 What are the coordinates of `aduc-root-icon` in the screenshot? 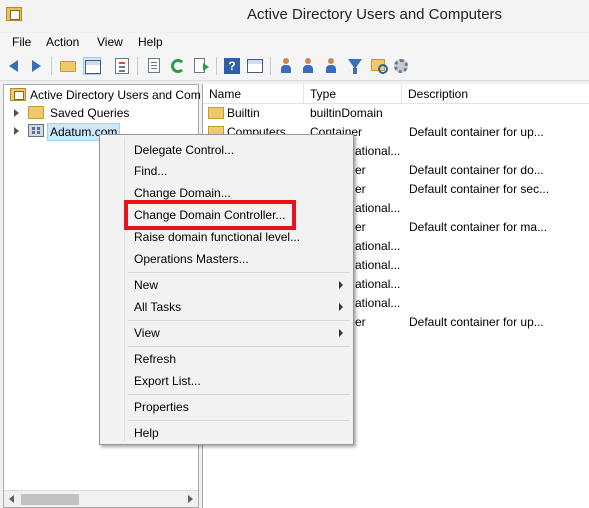 It's located at (18, 94).